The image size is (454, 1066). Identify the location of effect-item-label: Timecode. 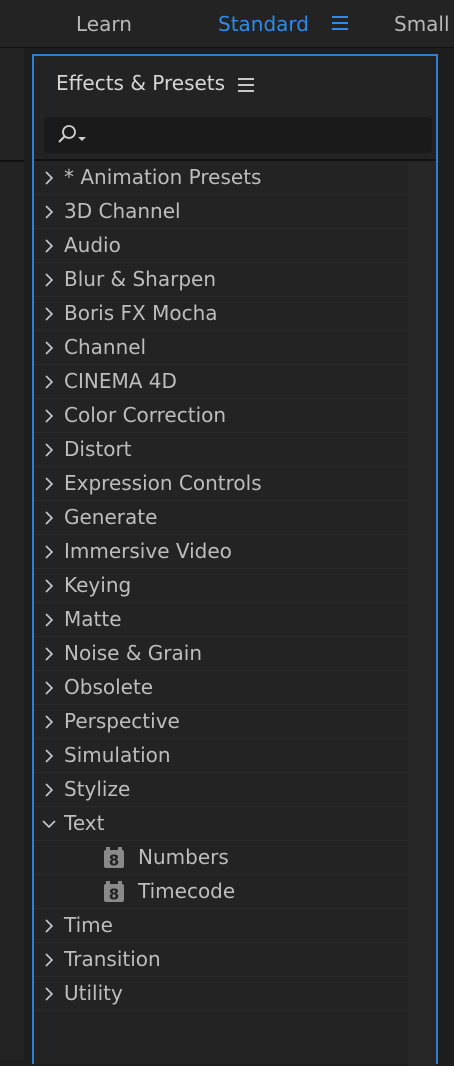
(187, 891).